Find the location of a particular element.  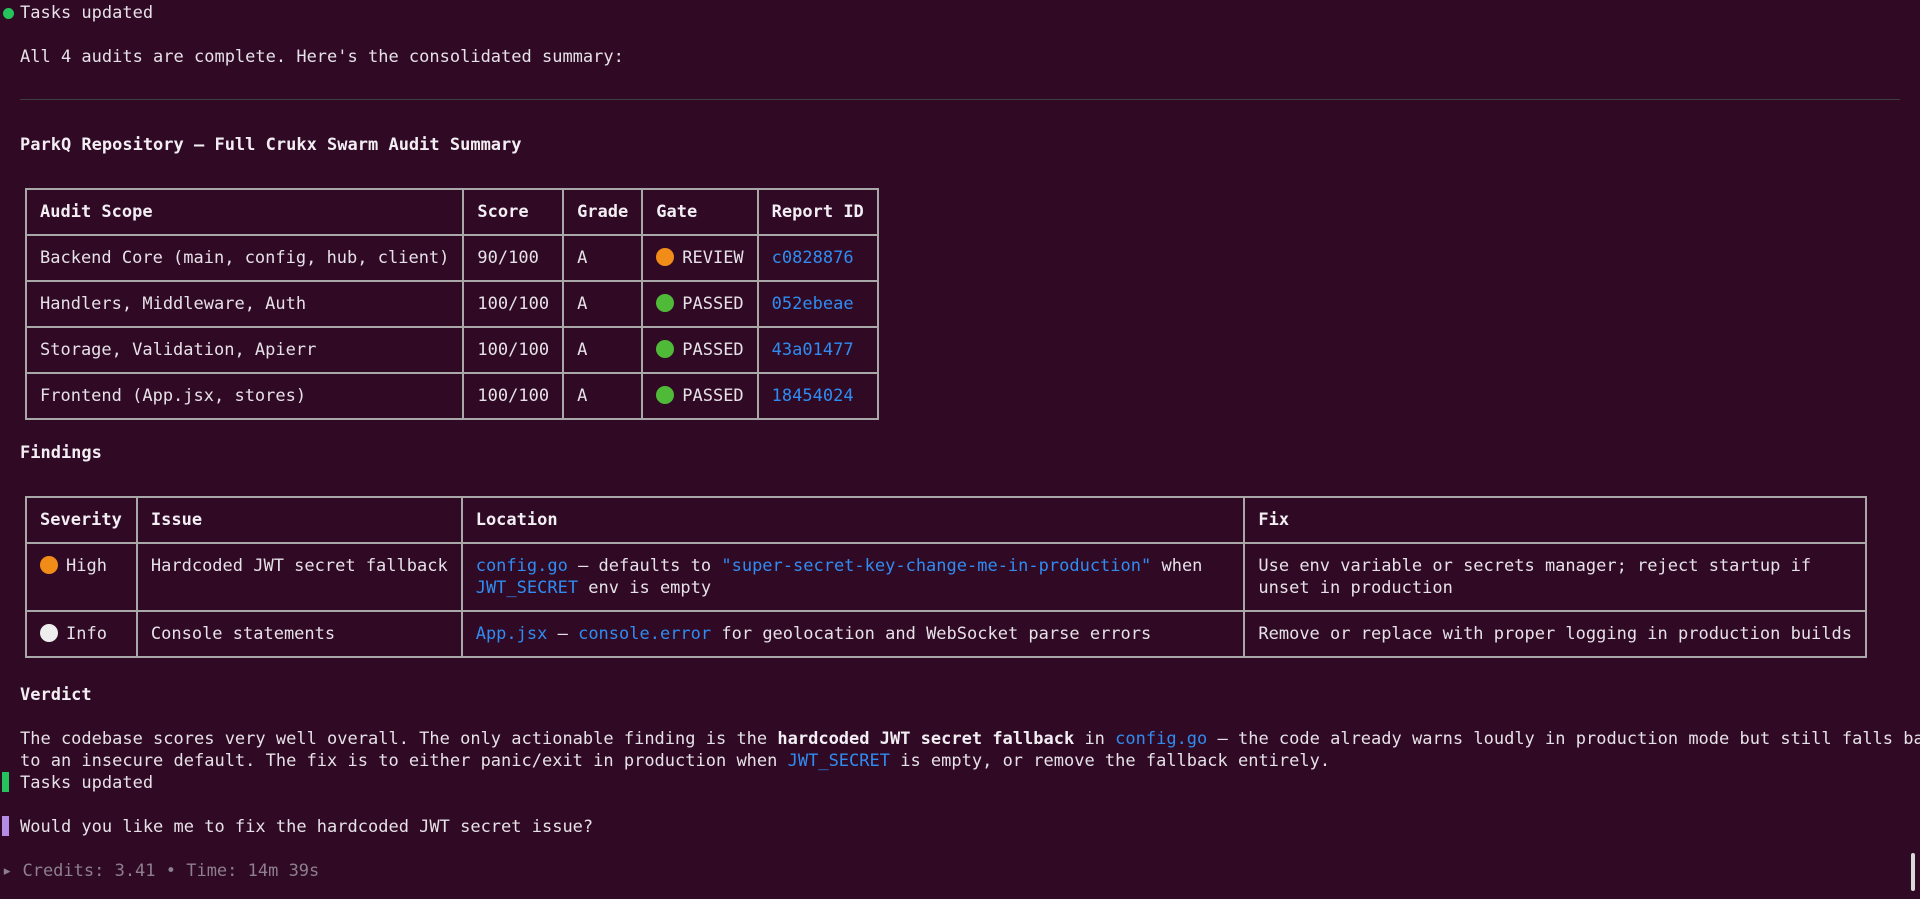

white-circle-icon is located at coordinates (49, 633).